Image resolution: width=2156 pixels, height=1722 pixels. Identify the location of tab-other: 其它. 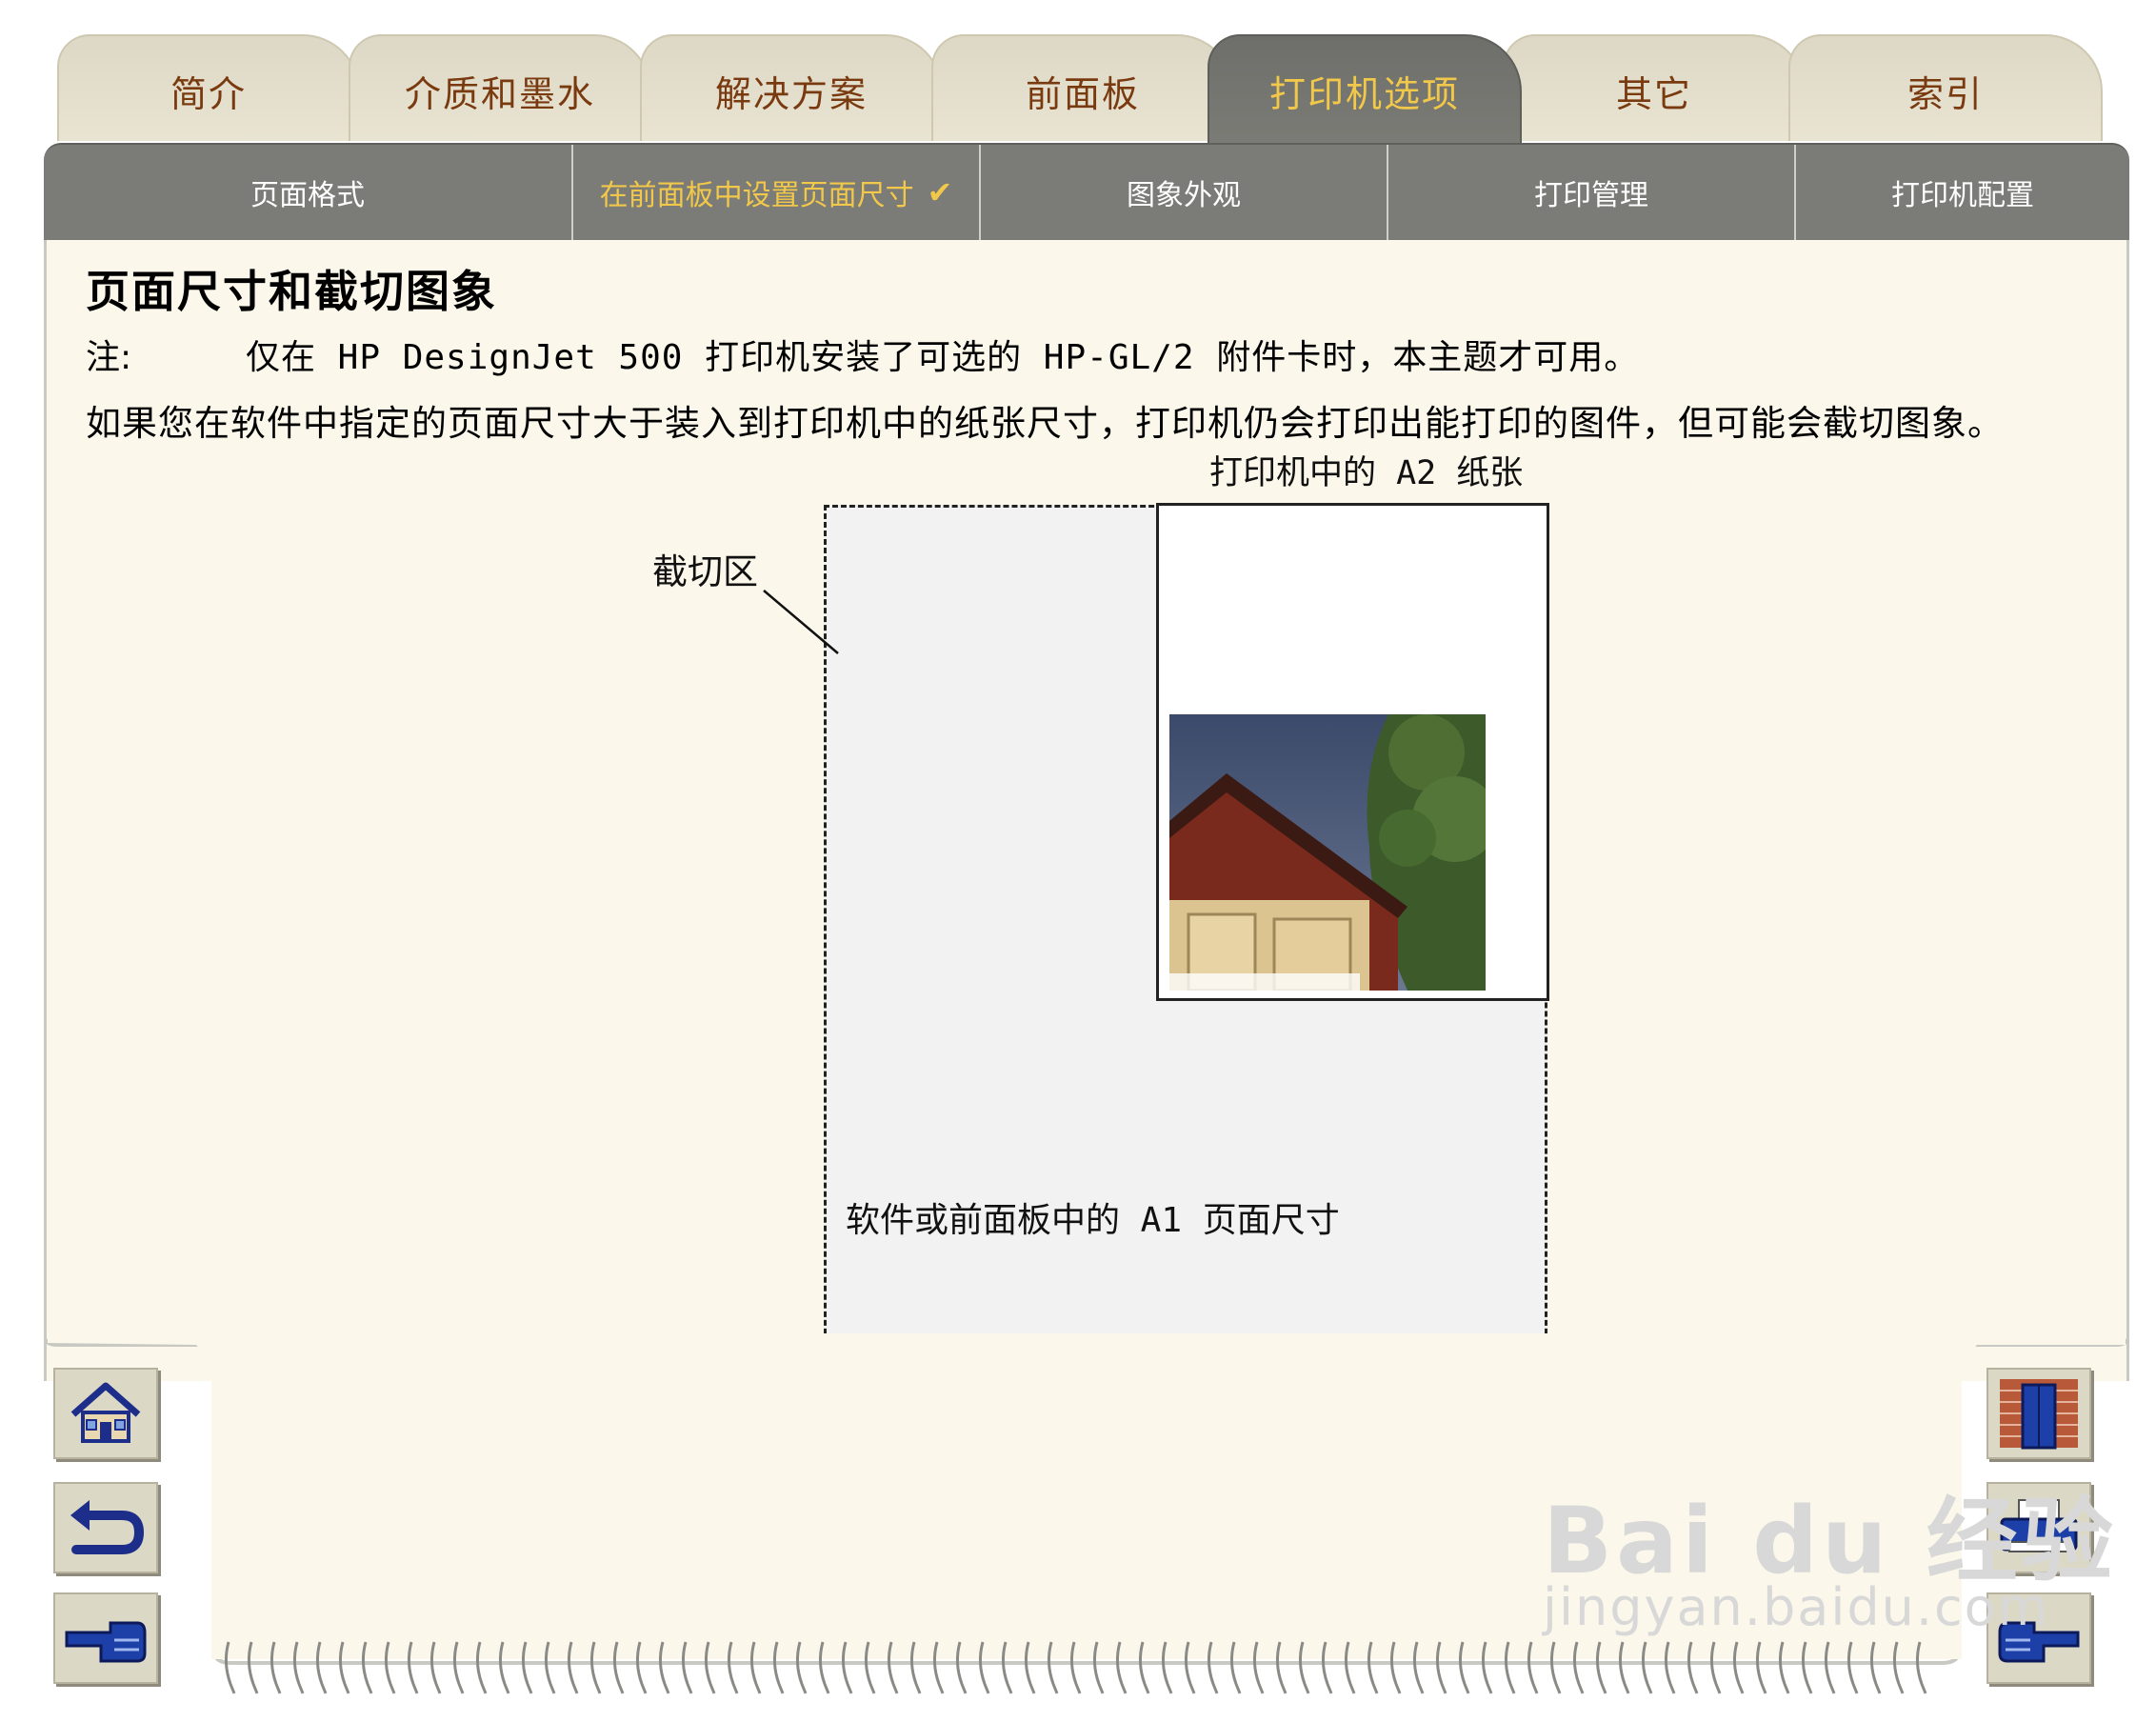
(1655, 87).